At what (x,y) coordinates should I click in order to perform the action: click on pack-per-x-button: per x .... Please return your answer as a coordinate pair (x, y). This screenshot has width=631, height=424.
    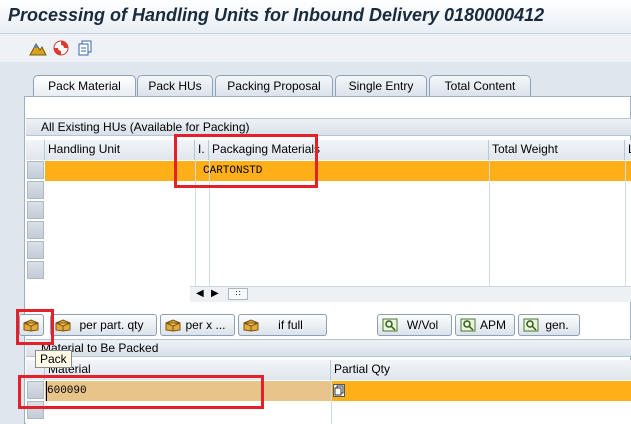
    Looking at the image, I should click on (197, 325).